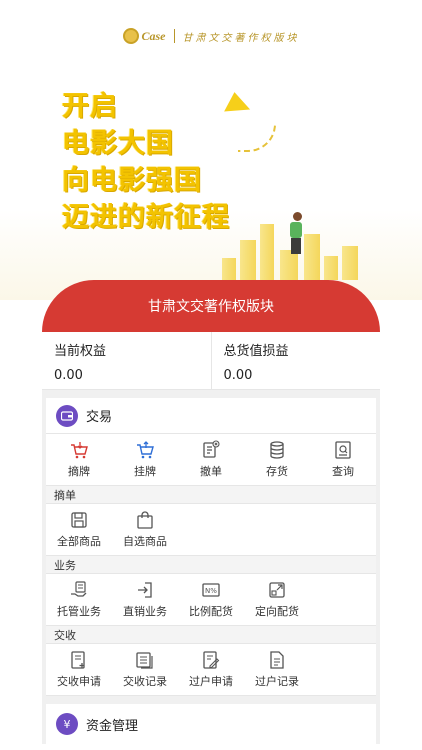  What do you see at coordinates (67, 724) in the screenshot?
I see `yen-icon: ¥` at bounding box center [67, 724].